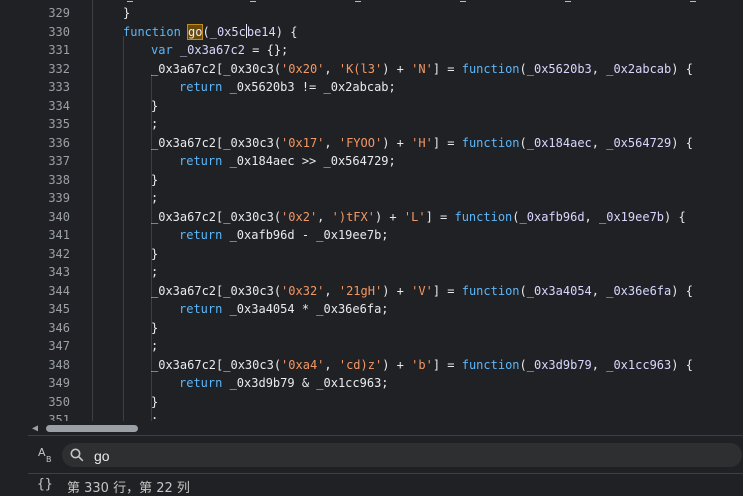  I want to click on line-number: 331, so click(59, 50).